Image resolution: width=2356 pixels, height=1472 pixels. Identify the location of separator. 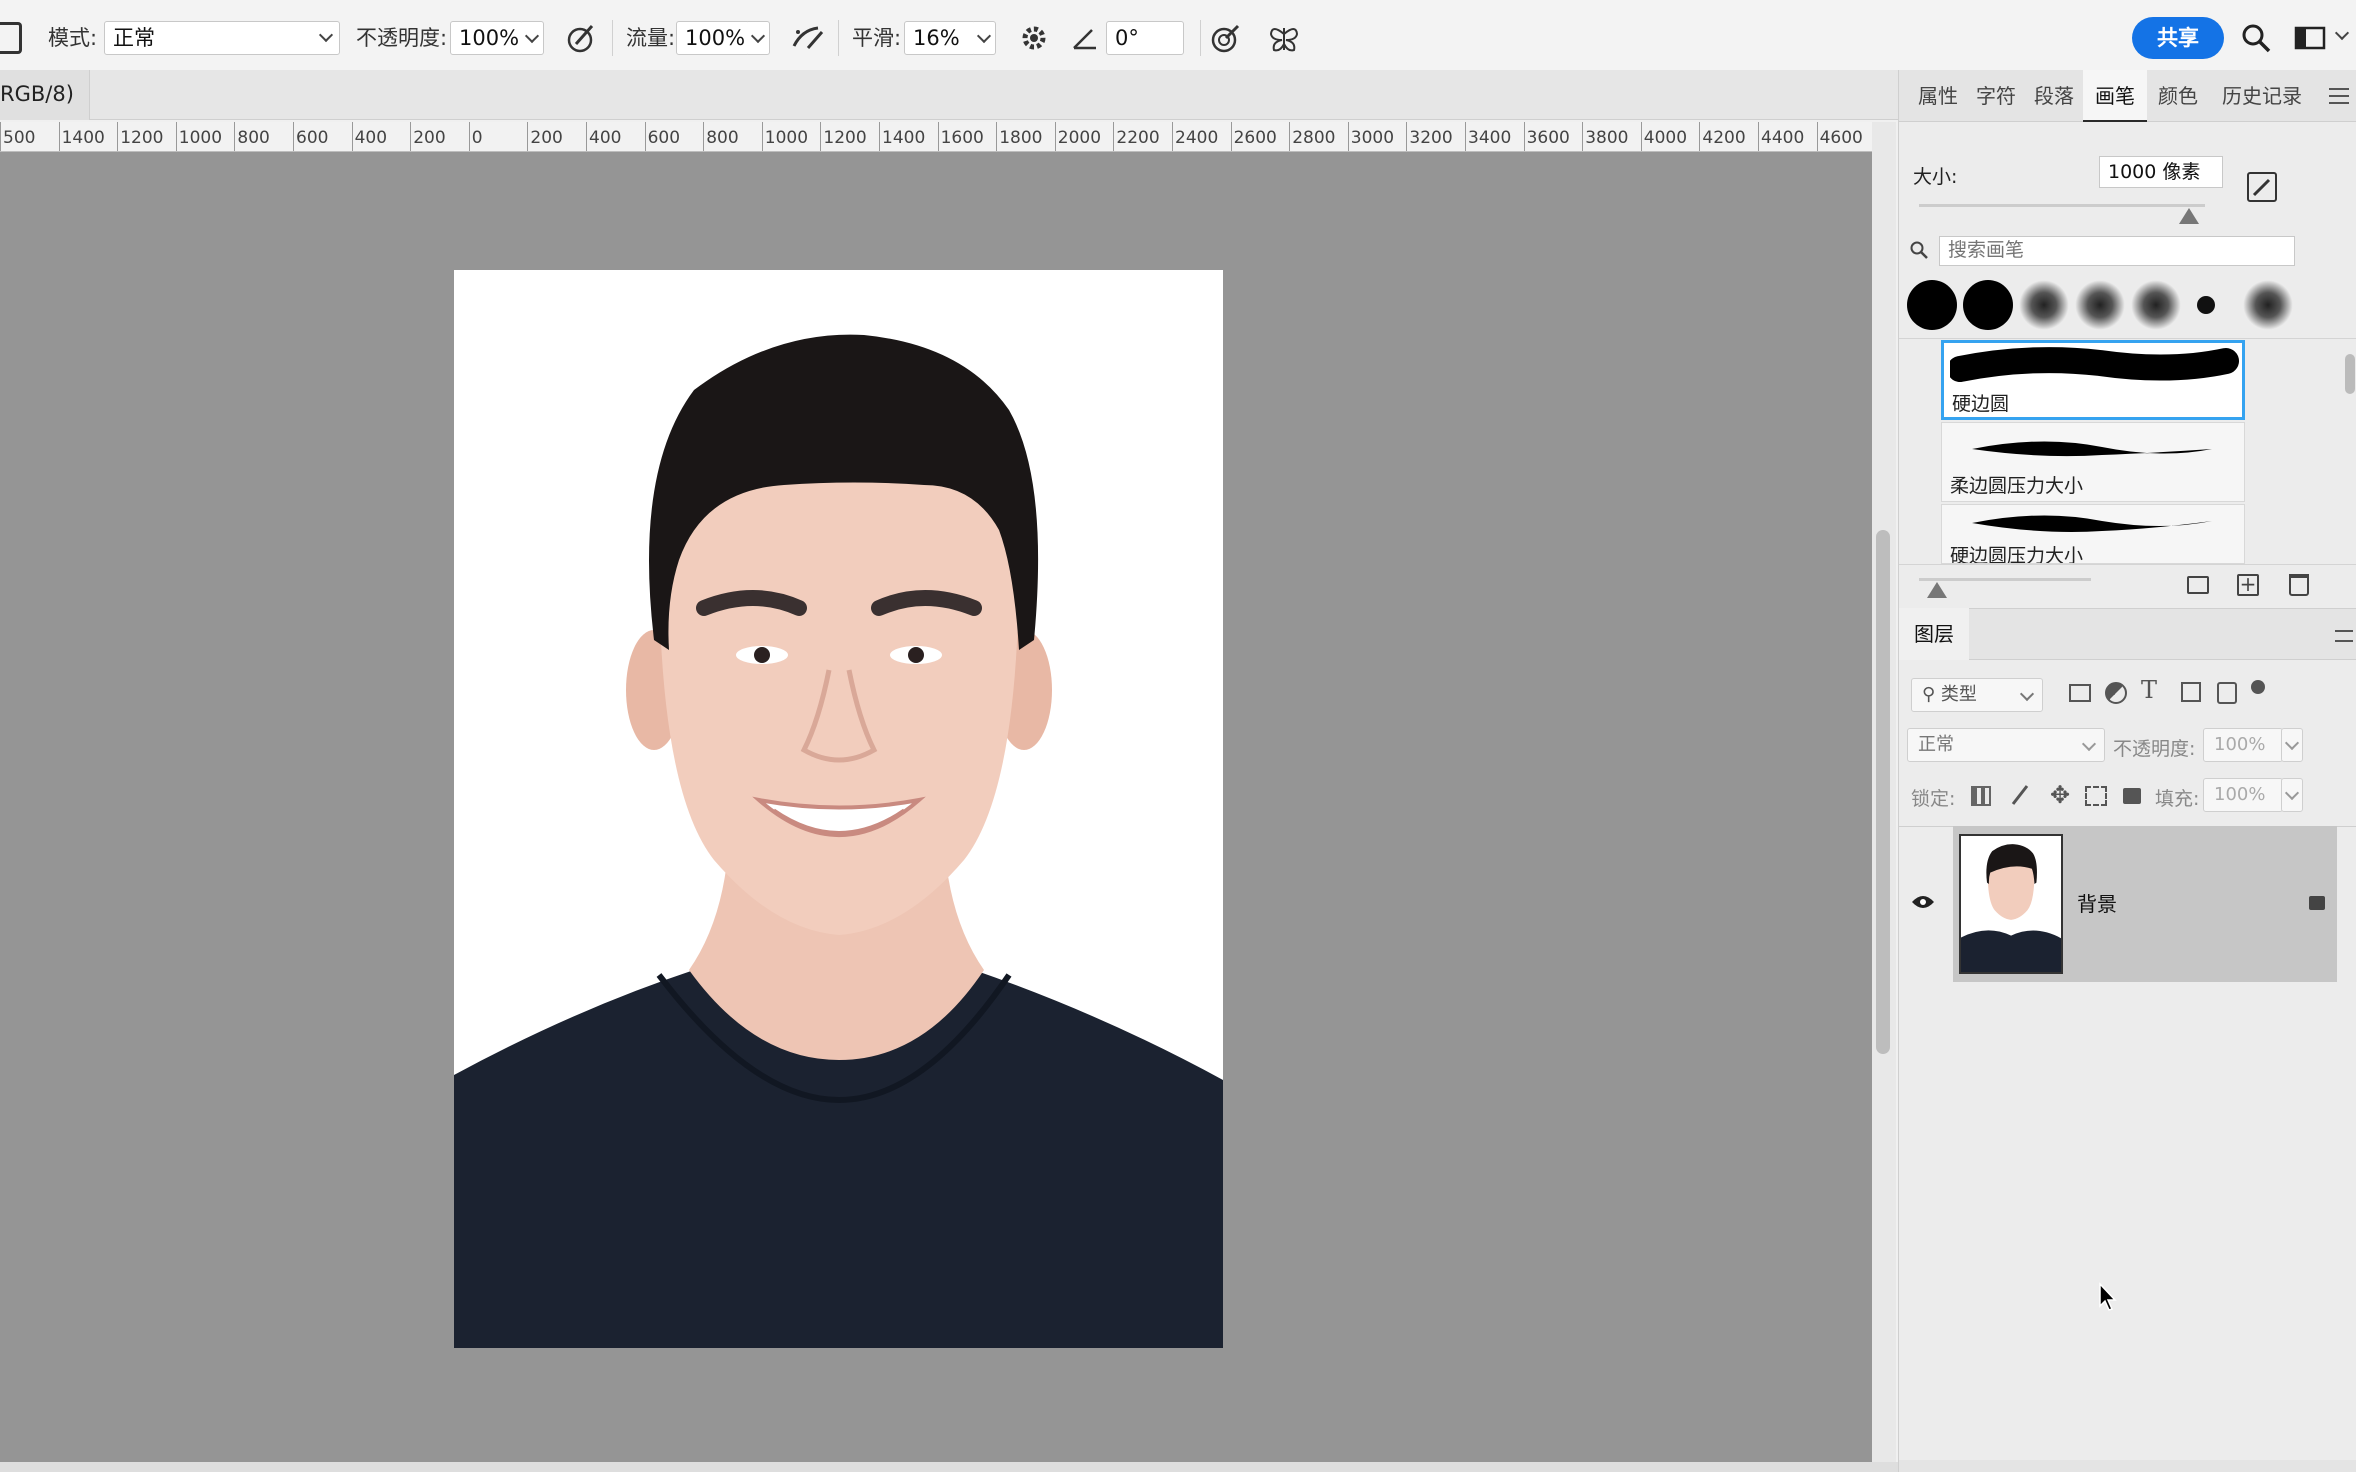
(1200, 38).